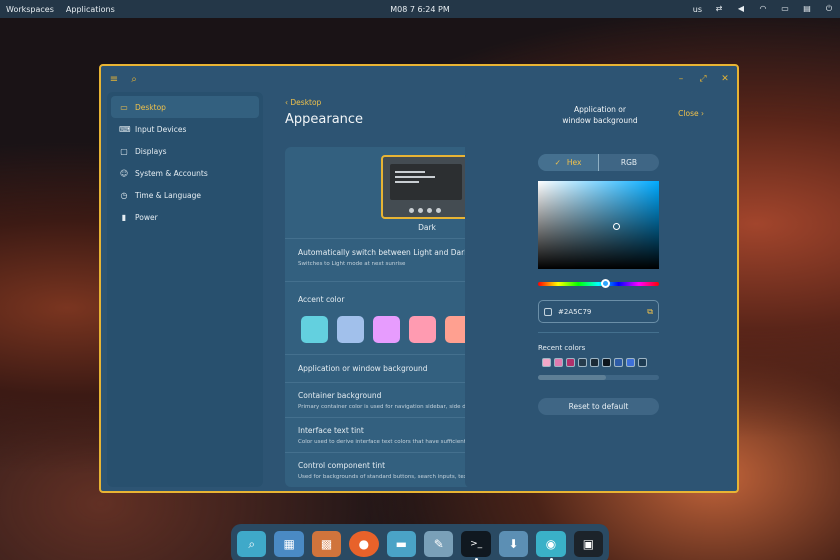 This screenshot has width=840, height=560. Describe the element at coordinates (314, 329) in the screenshot. I see `accent-swatch-cyan` at that location.